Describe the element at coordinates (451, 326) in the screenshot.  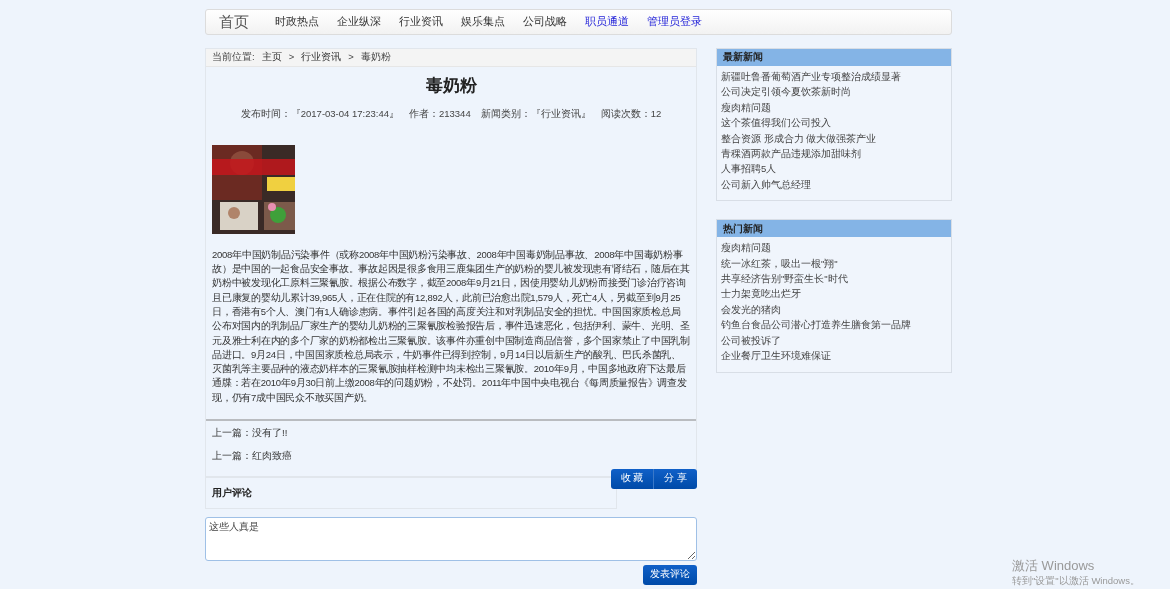
I see `article-body: 2008年中国奶制品污染事件（或称2008年中国奶粉污染事故、2008年中国毒奶制品事故、2008年中国毒奶粉事故）是中国的一起食品安全事故。事故起因是很多食用三鹿集团生产的奶粉的婴儿被发现患有肾结石，随后在其奶粉中被发现化工原料三聚氰胺。根据公布数字，截至2008年9月21日，因使用婴幼儿奶粉而接受门诊治疗咨询且已康复的婴幼儿累计39,965人，正在住院的有12,892人，此前已治愈出院1,579人，死亡4人，另截至到9月25日，香港有5个人、澳门有1人确诊患病。事件引起各国的高度关注和对乳制品安全的担忧。中国国家质检总局公布对国内的乳制品厂家生产的婴幼儿奶粉的三聚氰胺检验报告后，事件迅速恶化，包括伊利、蒙牛、光明、圣元及雅士利在内的多个厂家的奶粉都检出三聚氰胺。该事件亦重创中国制造商品信誉，多个国家禁止了中国乳制品进口。9月24日，中国国家质检总局表示，牛奶事件已得到控制，9月14日以后新生产的酸乳、巴氏杀菌乳、灭菌乳等主要品种的液态奶样本的三聚氰胺抽样检测中均未检出三聚氰胺。2010年9月，中国多地政府下达最后通牒：若在2010年9月30日前上缴2008年的问题奶粉，不处罚。2011年中国中央电视台《每周质量报告》调查发现，仍有7成中国民众不敢买国产奶。` at that location.